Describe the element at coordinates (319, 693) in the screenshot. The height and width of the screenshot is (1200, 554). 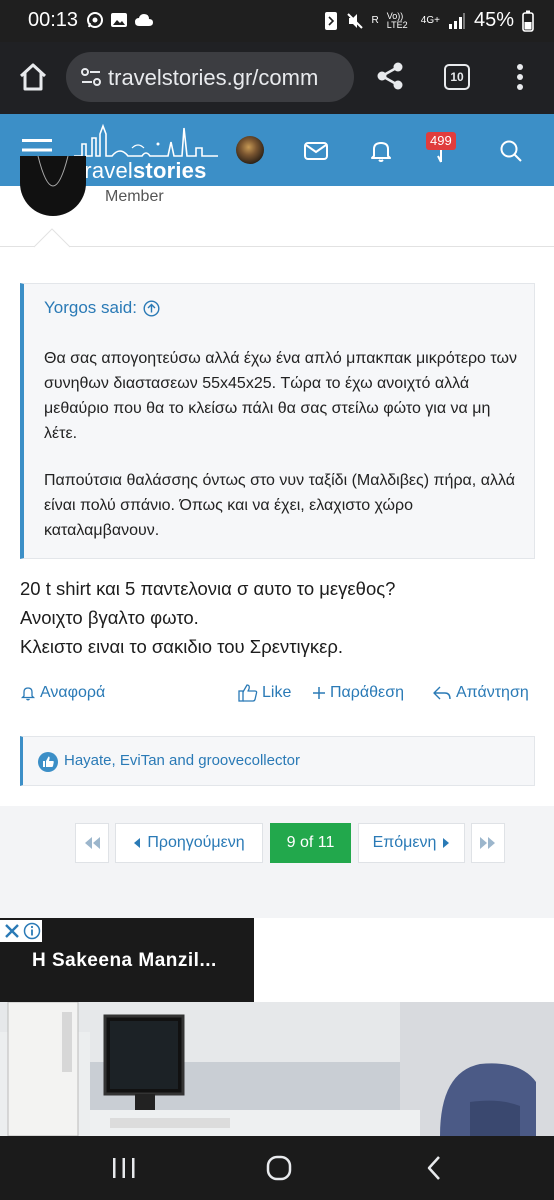
I see `plus-icon` at that location.